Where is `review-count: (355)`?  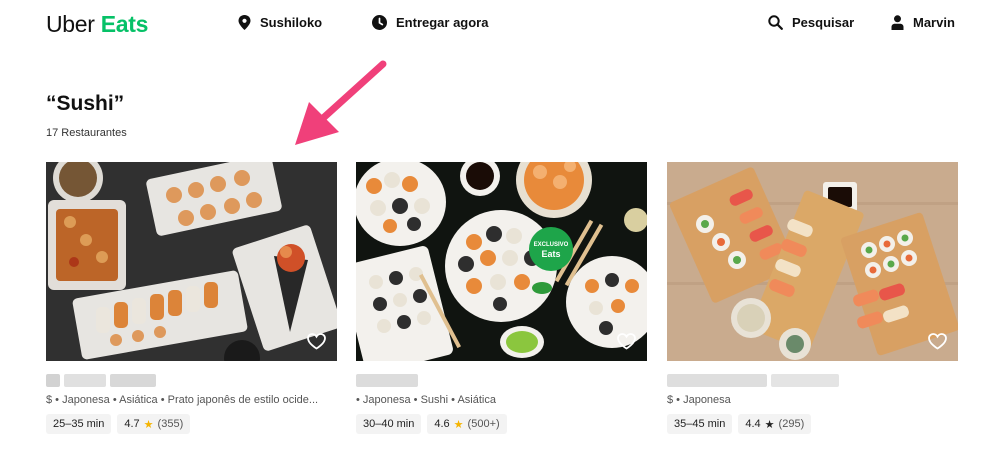
review-count: (355) is located at coordinates (170, 424).